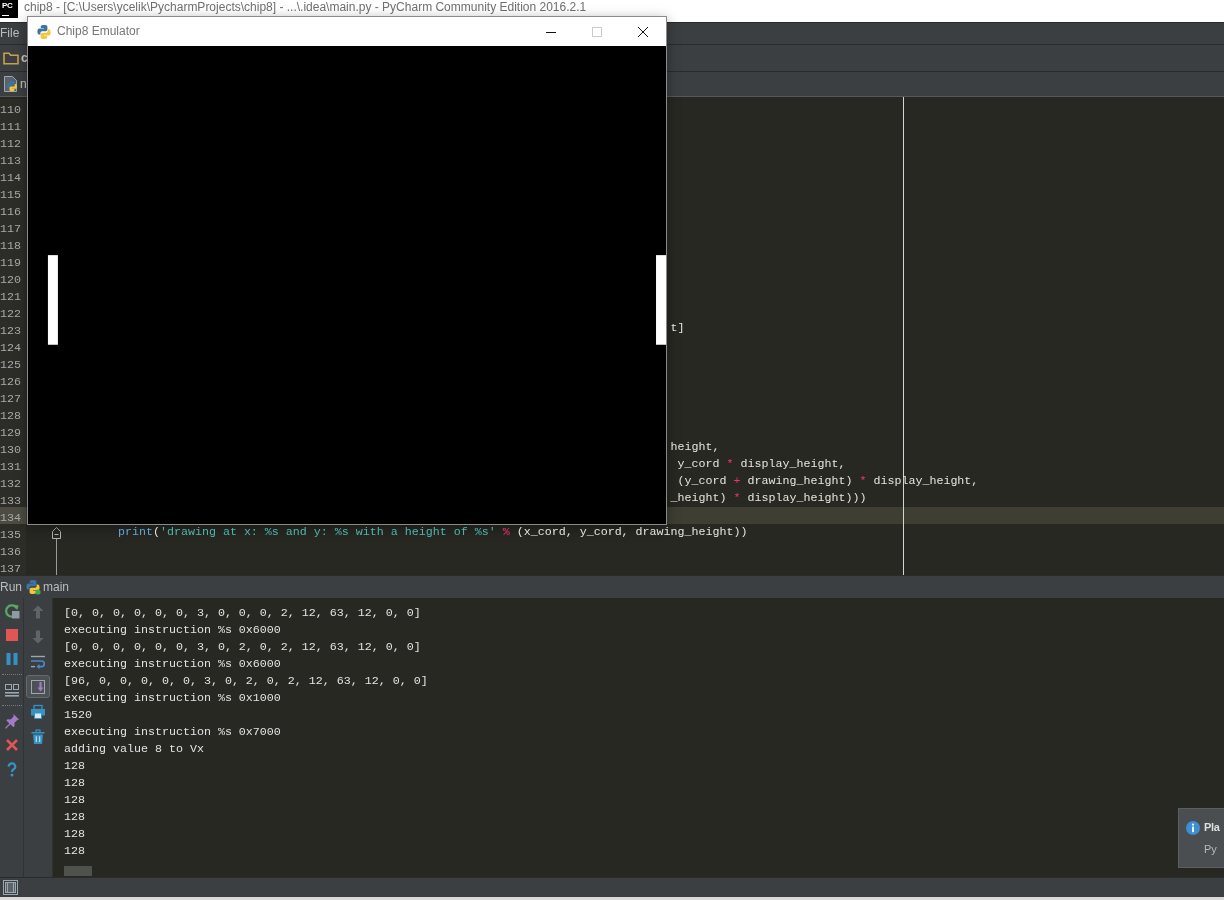 The height and width of the screenshot is (900, 1224). What do you see at coordinates (10, 535) in the screenshot?
I see `line-number: 135` at bounding box center [10, 535].